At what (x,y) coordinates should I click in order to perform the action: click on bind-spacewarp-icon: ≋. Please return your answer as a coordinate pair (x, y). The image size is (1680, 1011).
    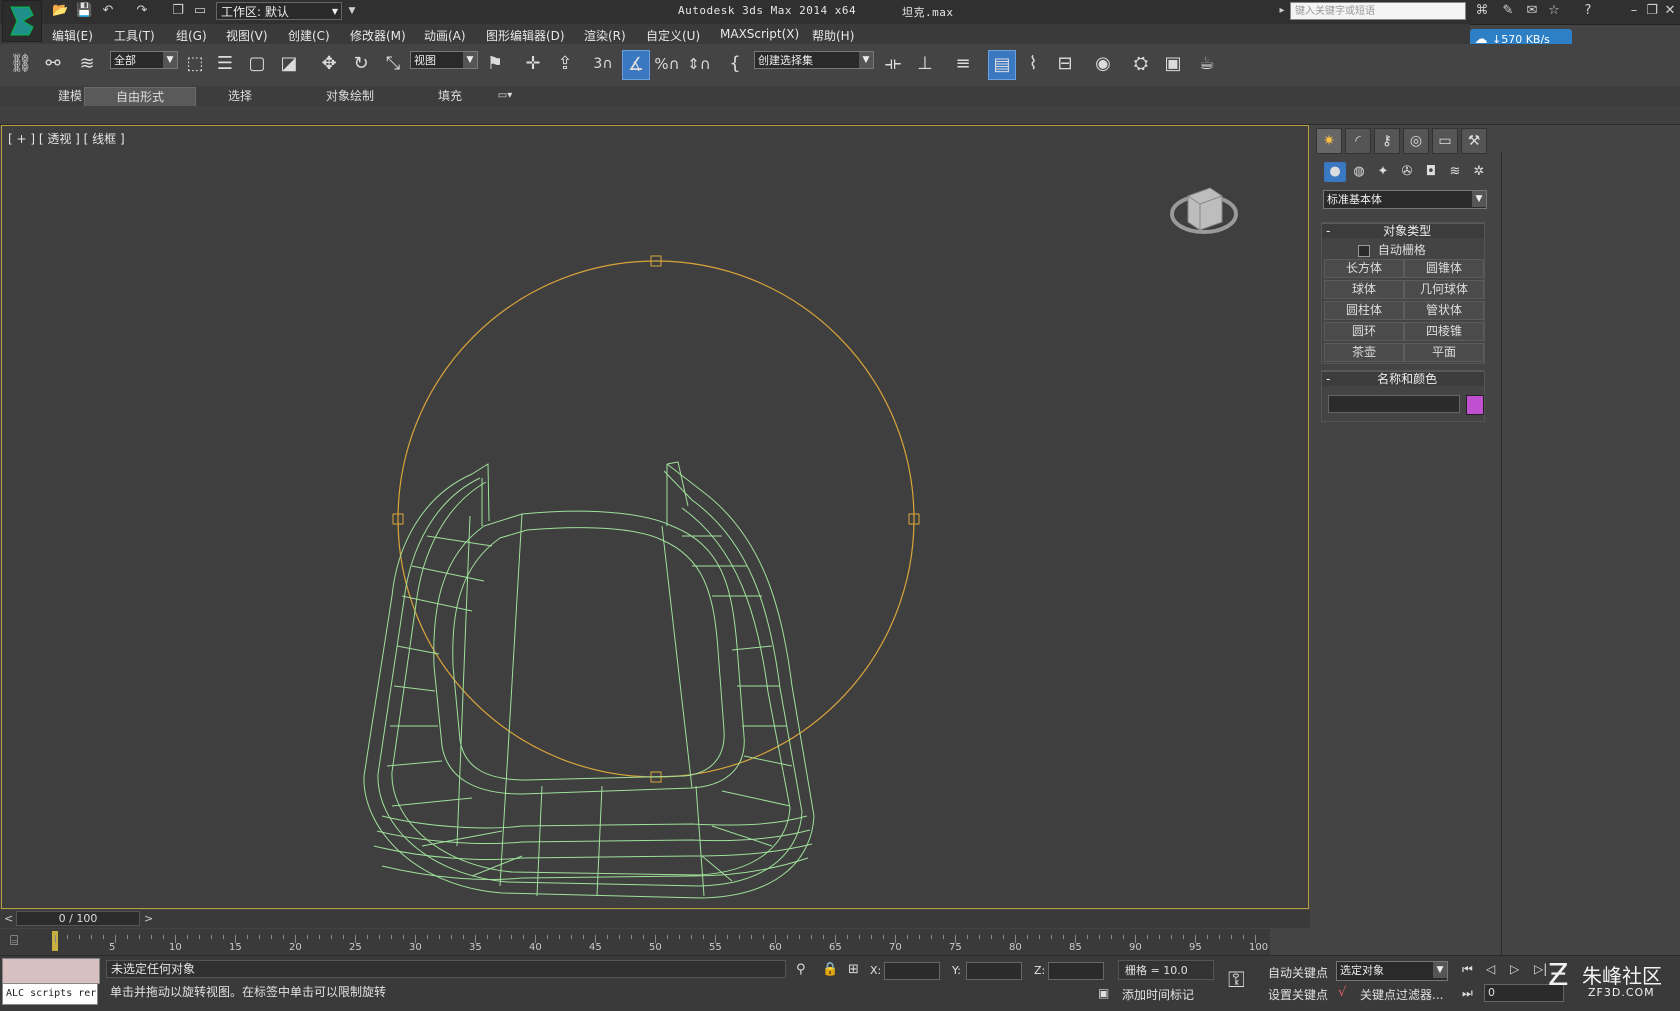
    Looking at the image, I should click on (87, 64).